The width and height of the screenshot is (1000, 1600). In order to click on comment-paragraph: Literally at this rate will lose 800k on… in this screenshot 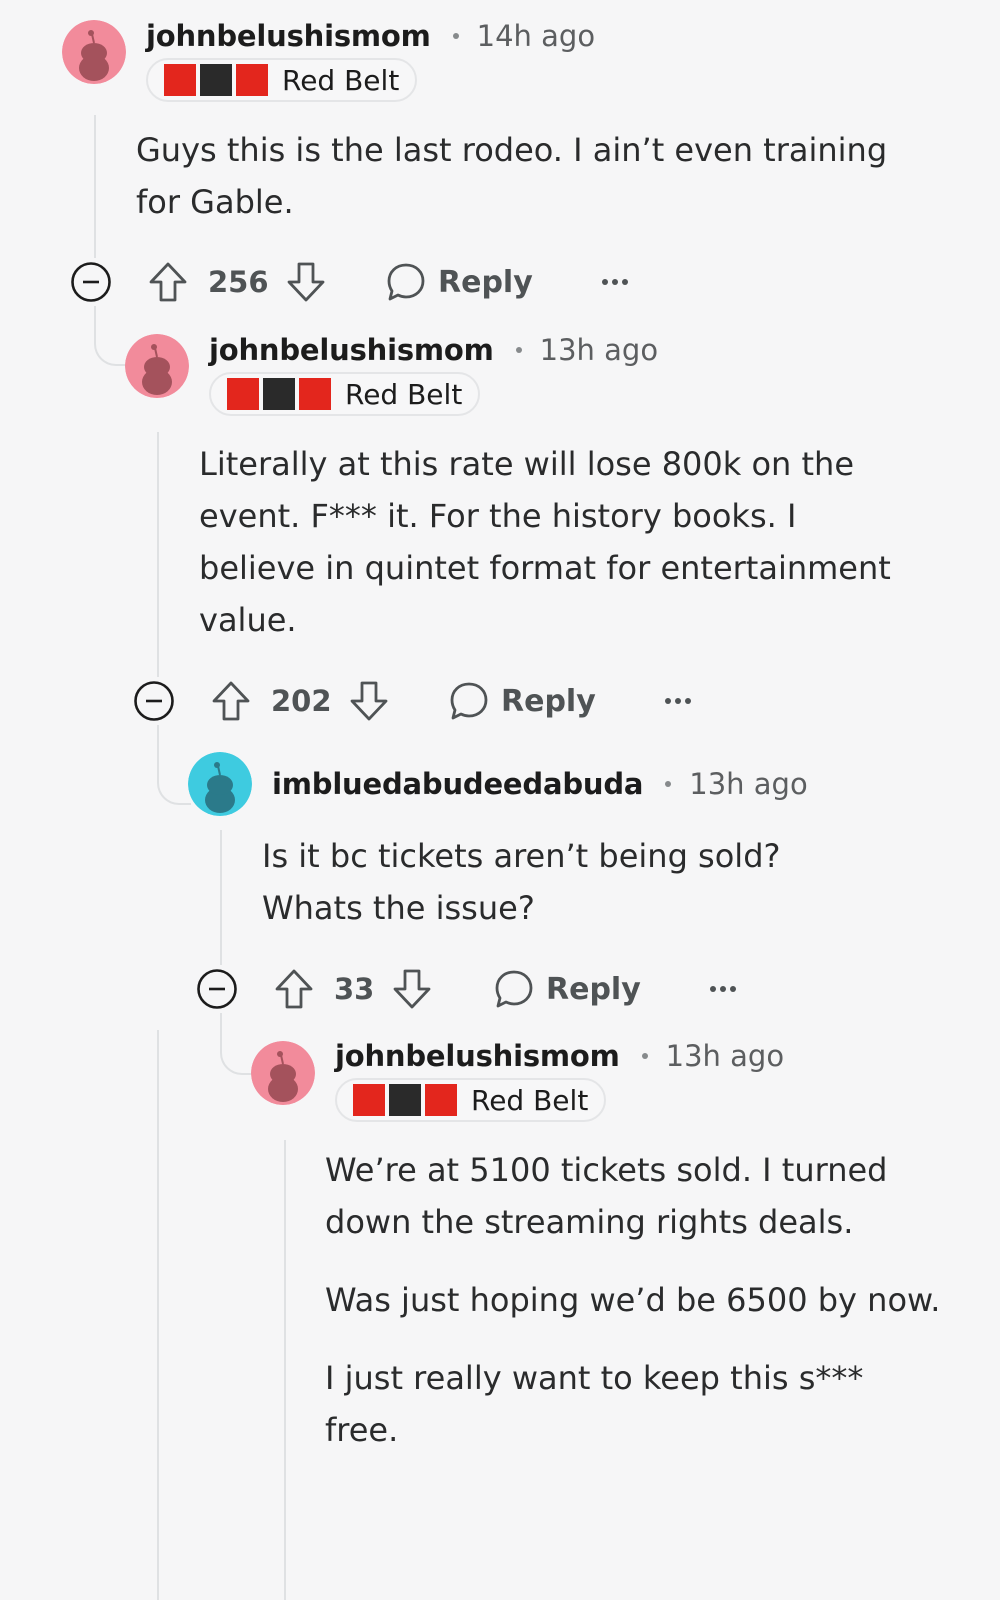, I will do `click(545, 542)`.